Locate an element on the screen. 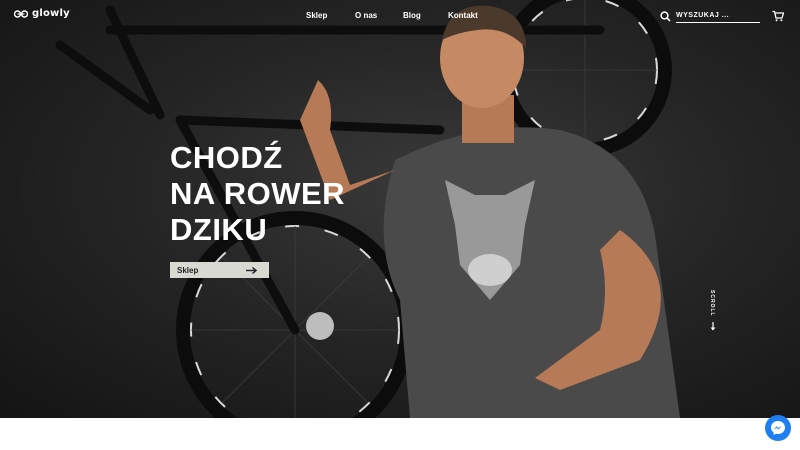  shop-cta-label: Sklep is located at coordinates (188, 270).